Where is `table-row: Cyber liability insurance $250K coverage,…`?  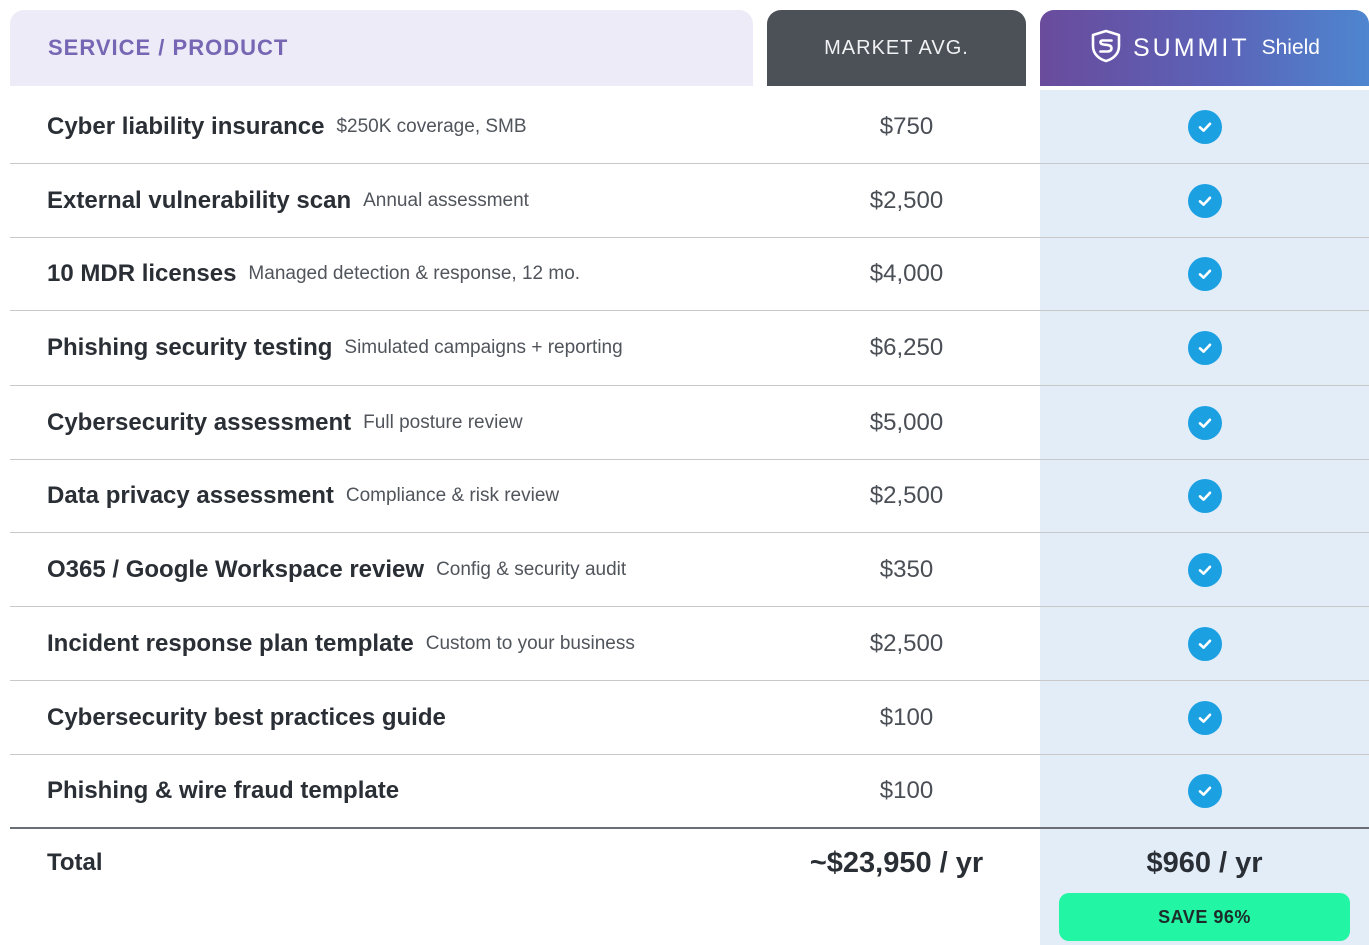 table-row: Cyber liability insurance $250K coverage,… is located at coordinates (689, 127).